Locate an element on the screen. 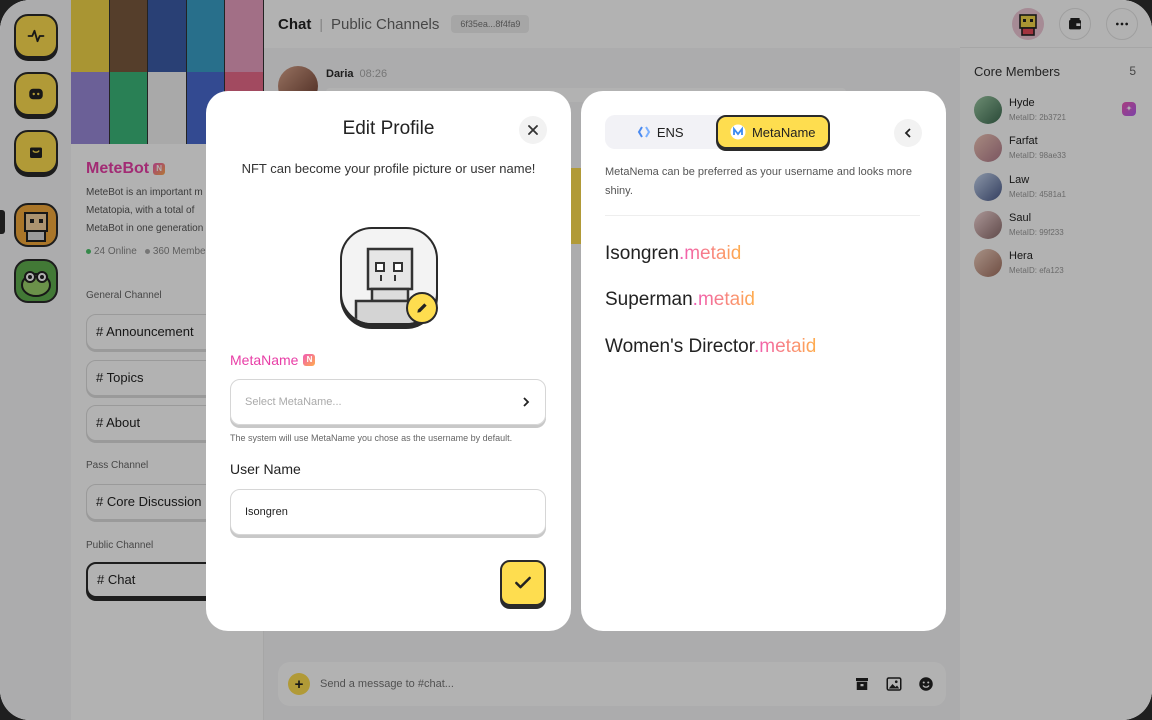 This screenshot has width=1152, height=720. chevron-left-icon is located at coordinates (907, 133).